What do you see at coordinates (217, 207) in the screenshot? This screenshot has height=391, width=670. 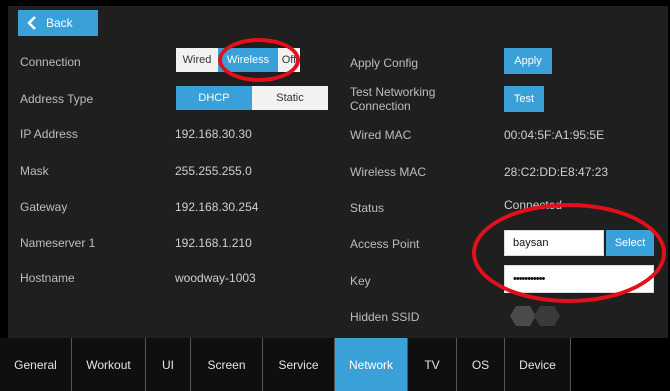 I see `gateway-value: 192.168.30.254` at bounding box center [217, 207].